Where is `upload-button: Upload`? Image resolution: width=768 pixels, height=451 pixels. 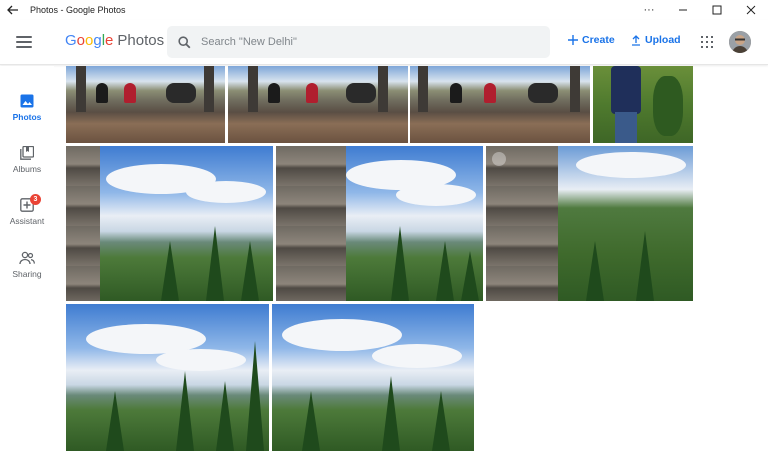
upload-button: Upload is located at coordinates (656, 40).